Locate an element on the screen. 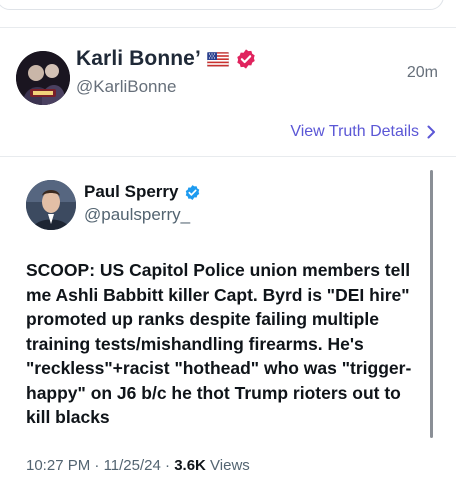 The width and height of the screenshot is (456, 500). quote-time: 10:27 PM is located at coordinates (58, 465).